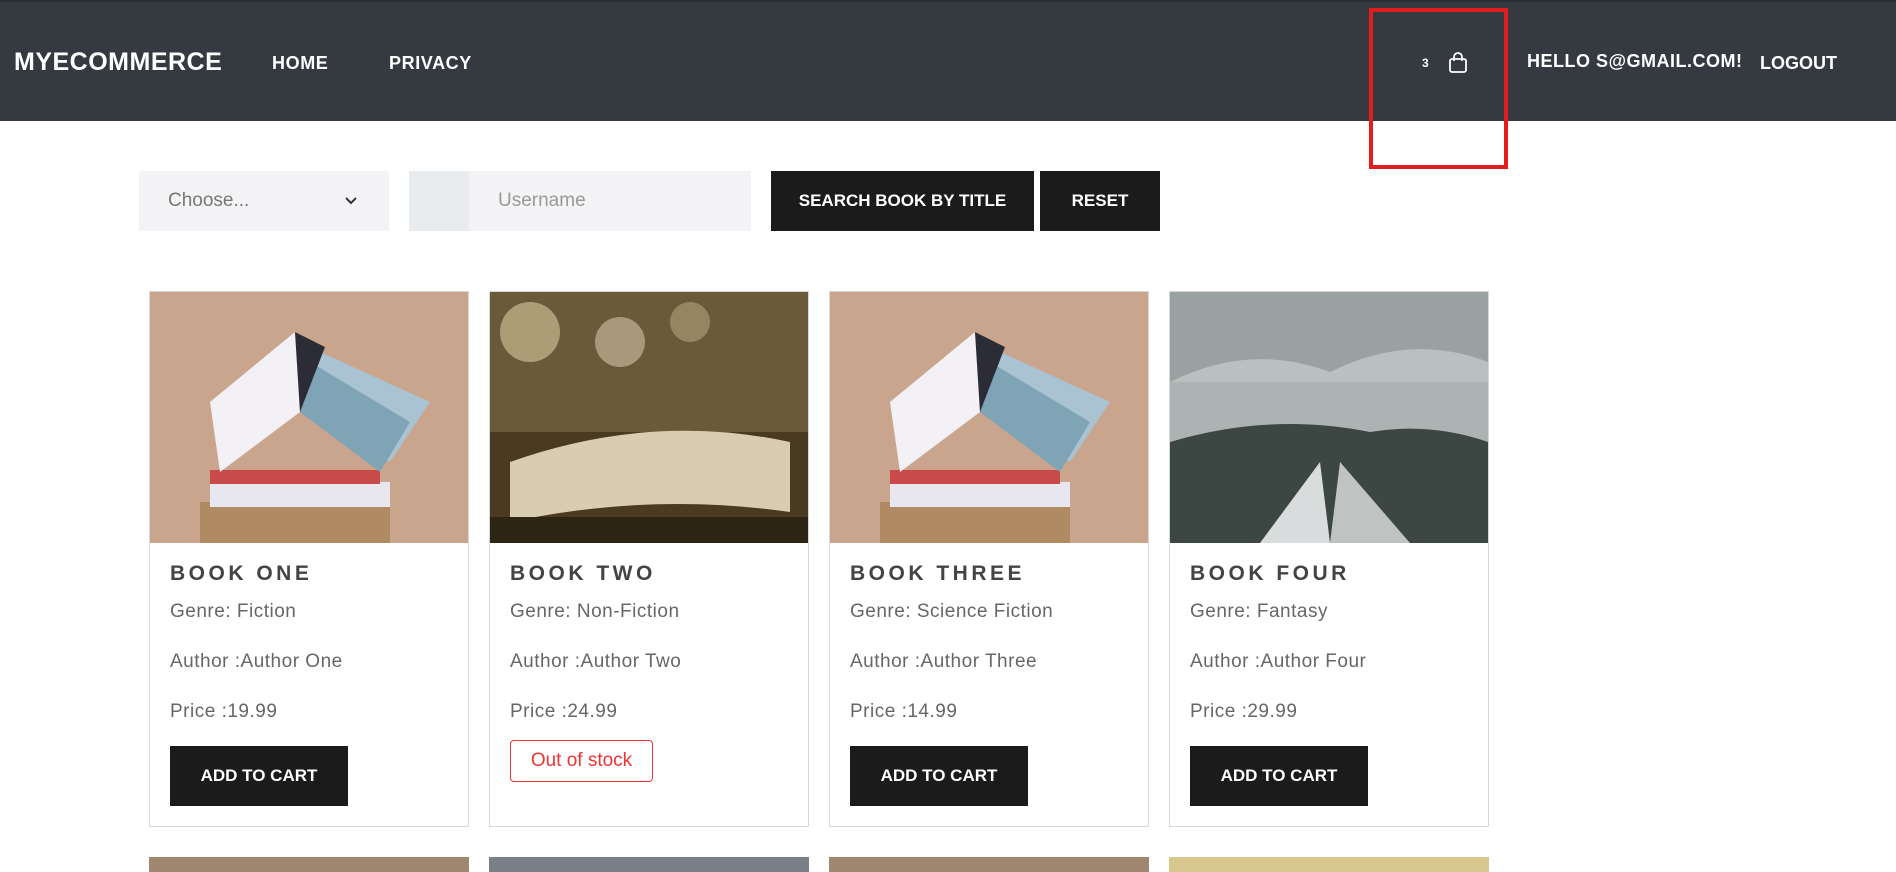 This screenshot has height=872, width=1896. Describe the element at coordinates (439, 201) in the screenshot. I see `input-prepend` at that location.